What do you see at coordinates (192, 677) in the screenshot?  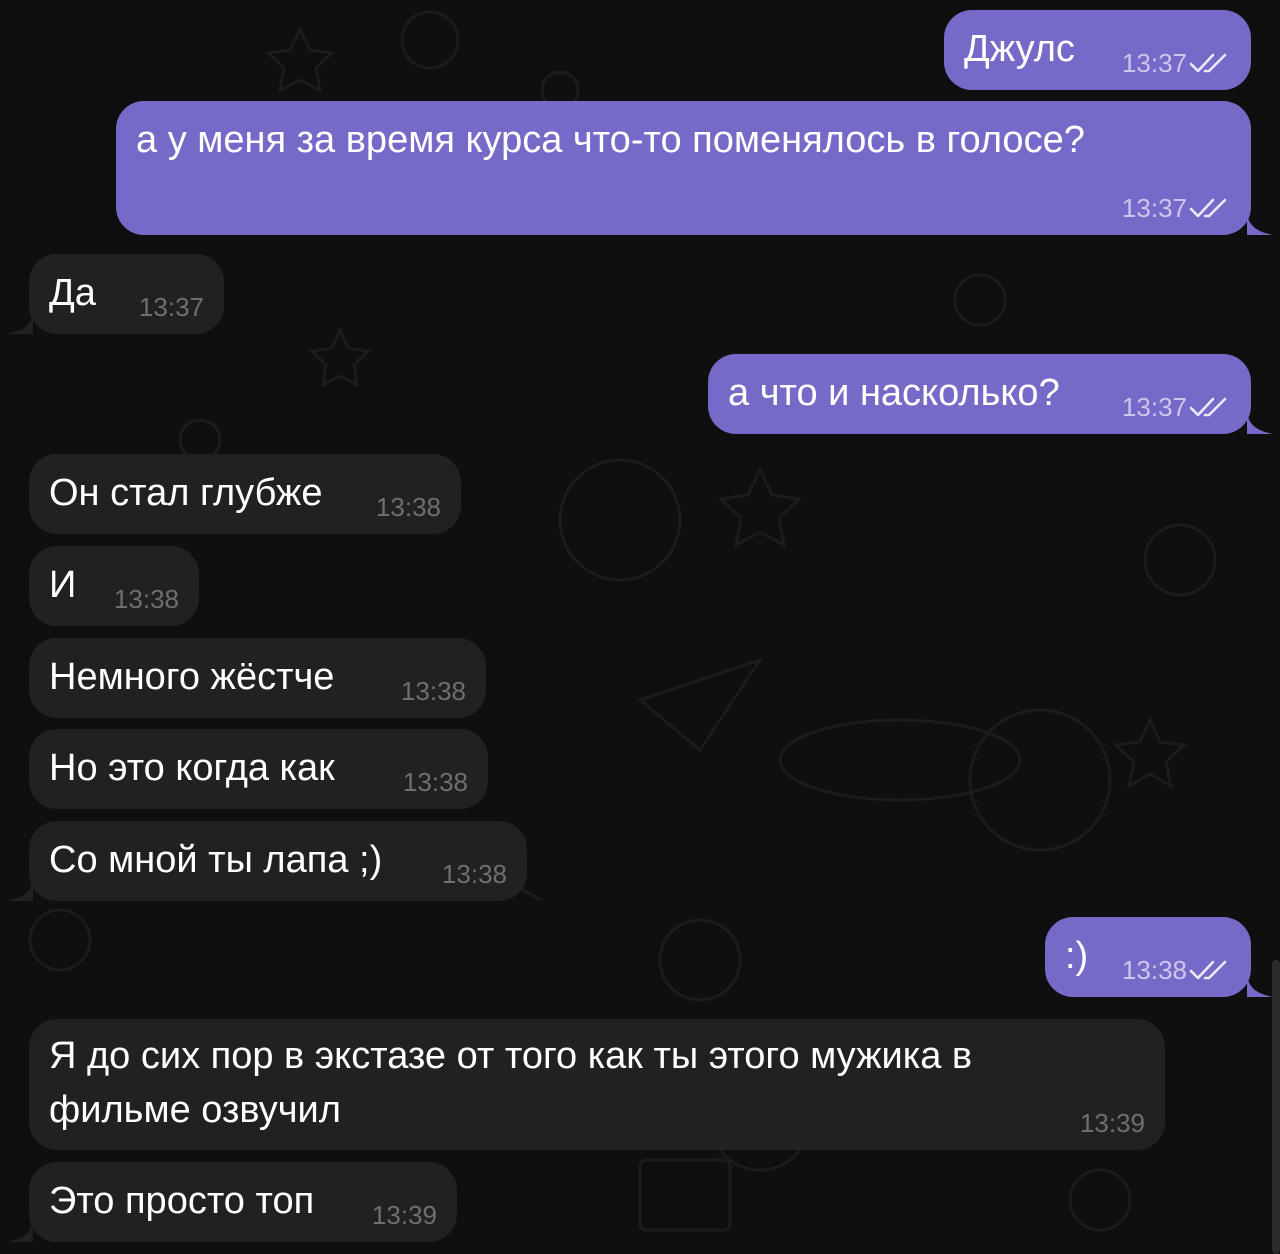 I see `message-text: Немного жёстче` at bounding box center [192, 677].